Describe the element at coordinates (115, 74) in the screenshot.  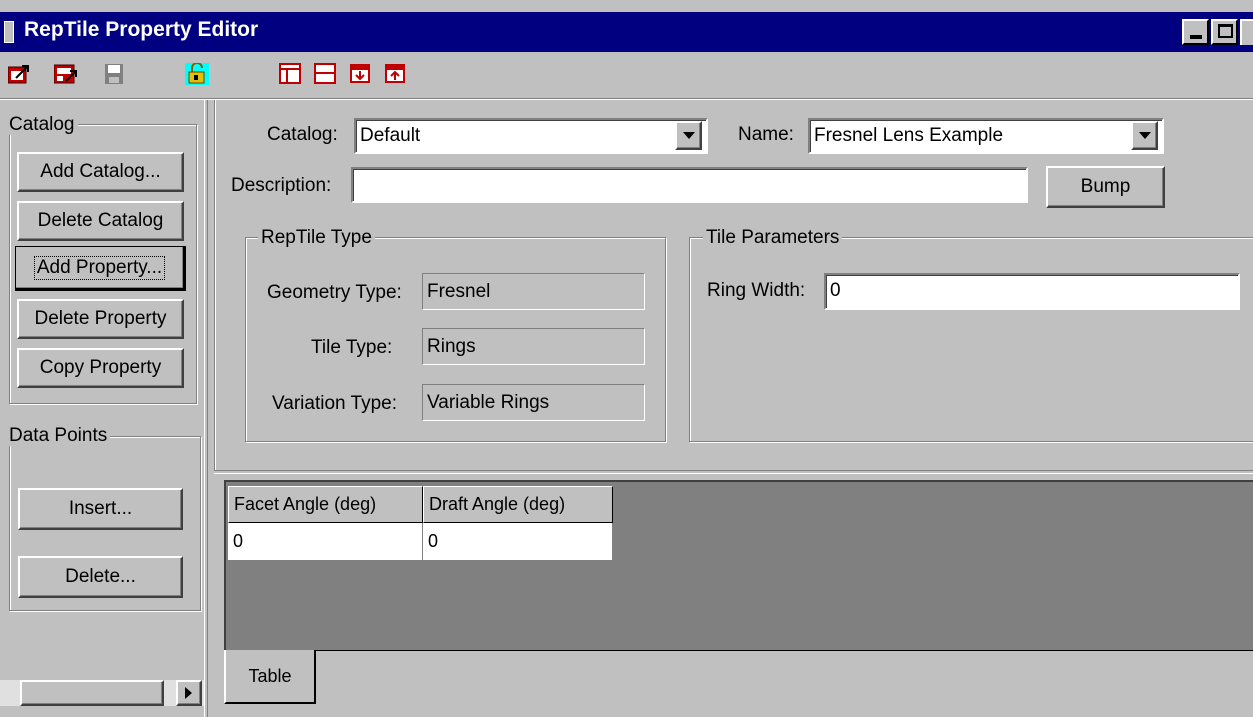
I see `save-icon` at that location.